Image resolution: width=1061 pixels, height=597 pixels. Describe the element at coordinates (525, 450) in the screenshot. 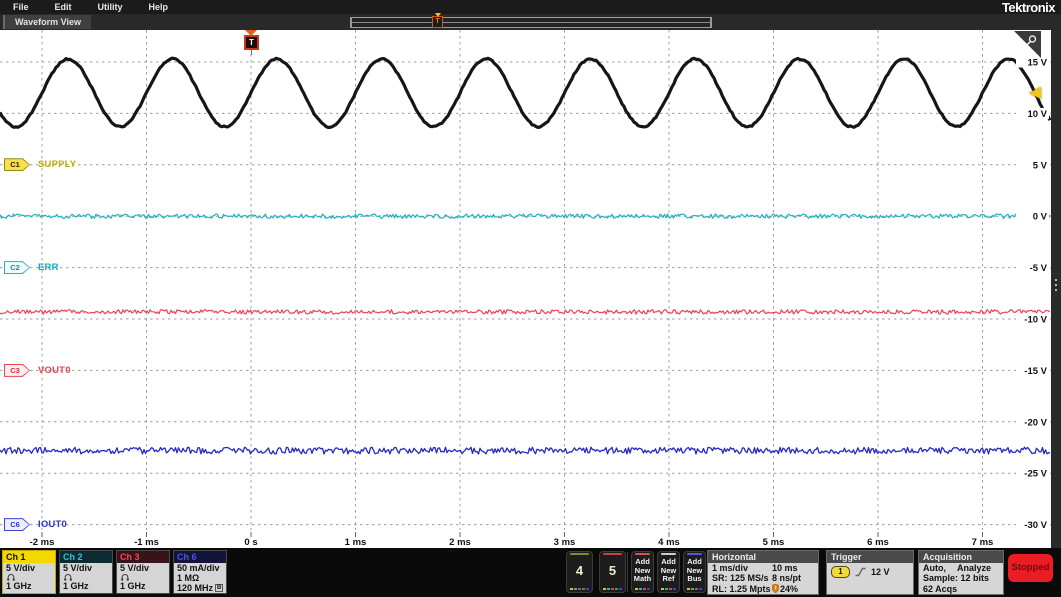

I see `trace-c6` at that location.